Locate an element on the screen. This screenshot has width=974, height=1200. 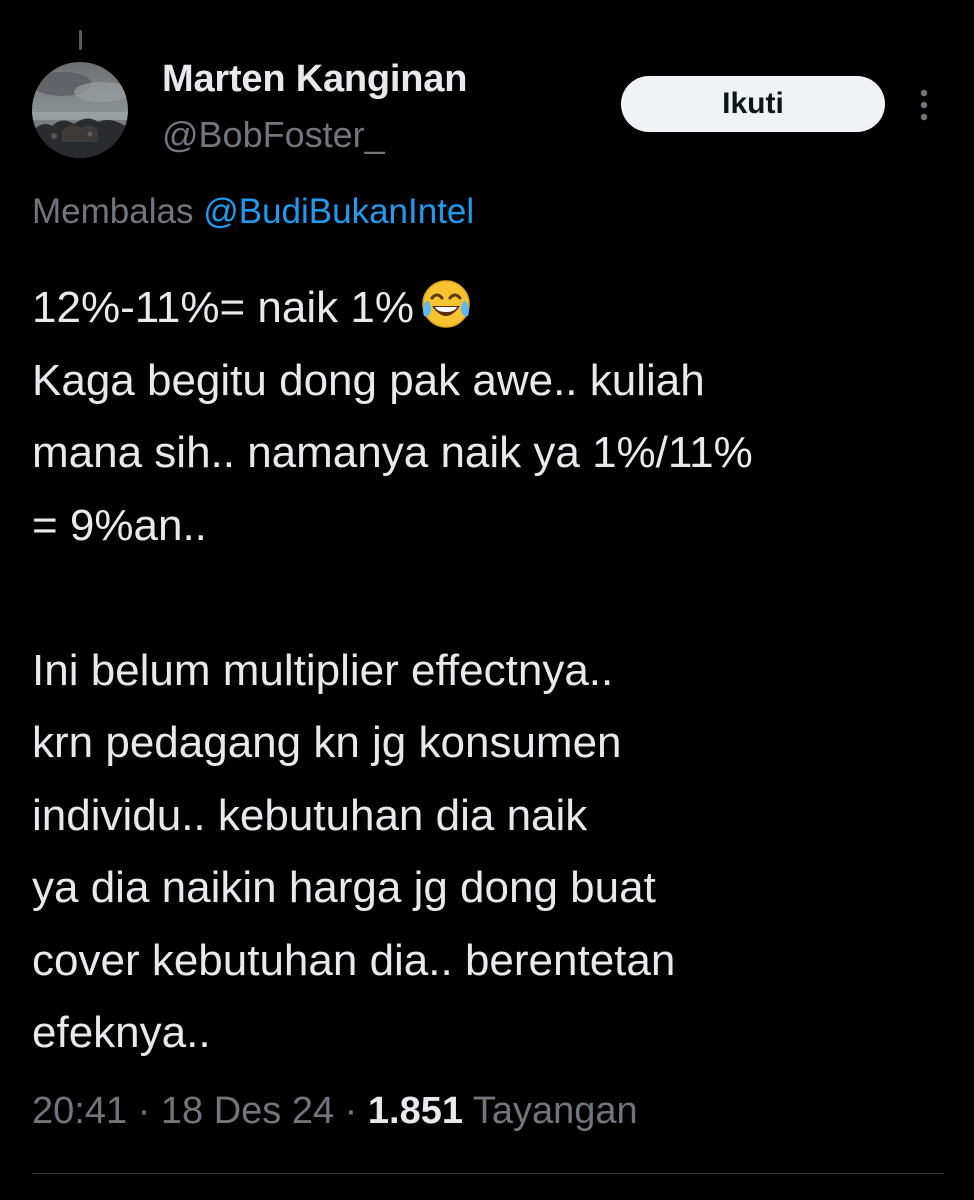
replying-to-prefix: Membalas is located at coordinates (113, 211).